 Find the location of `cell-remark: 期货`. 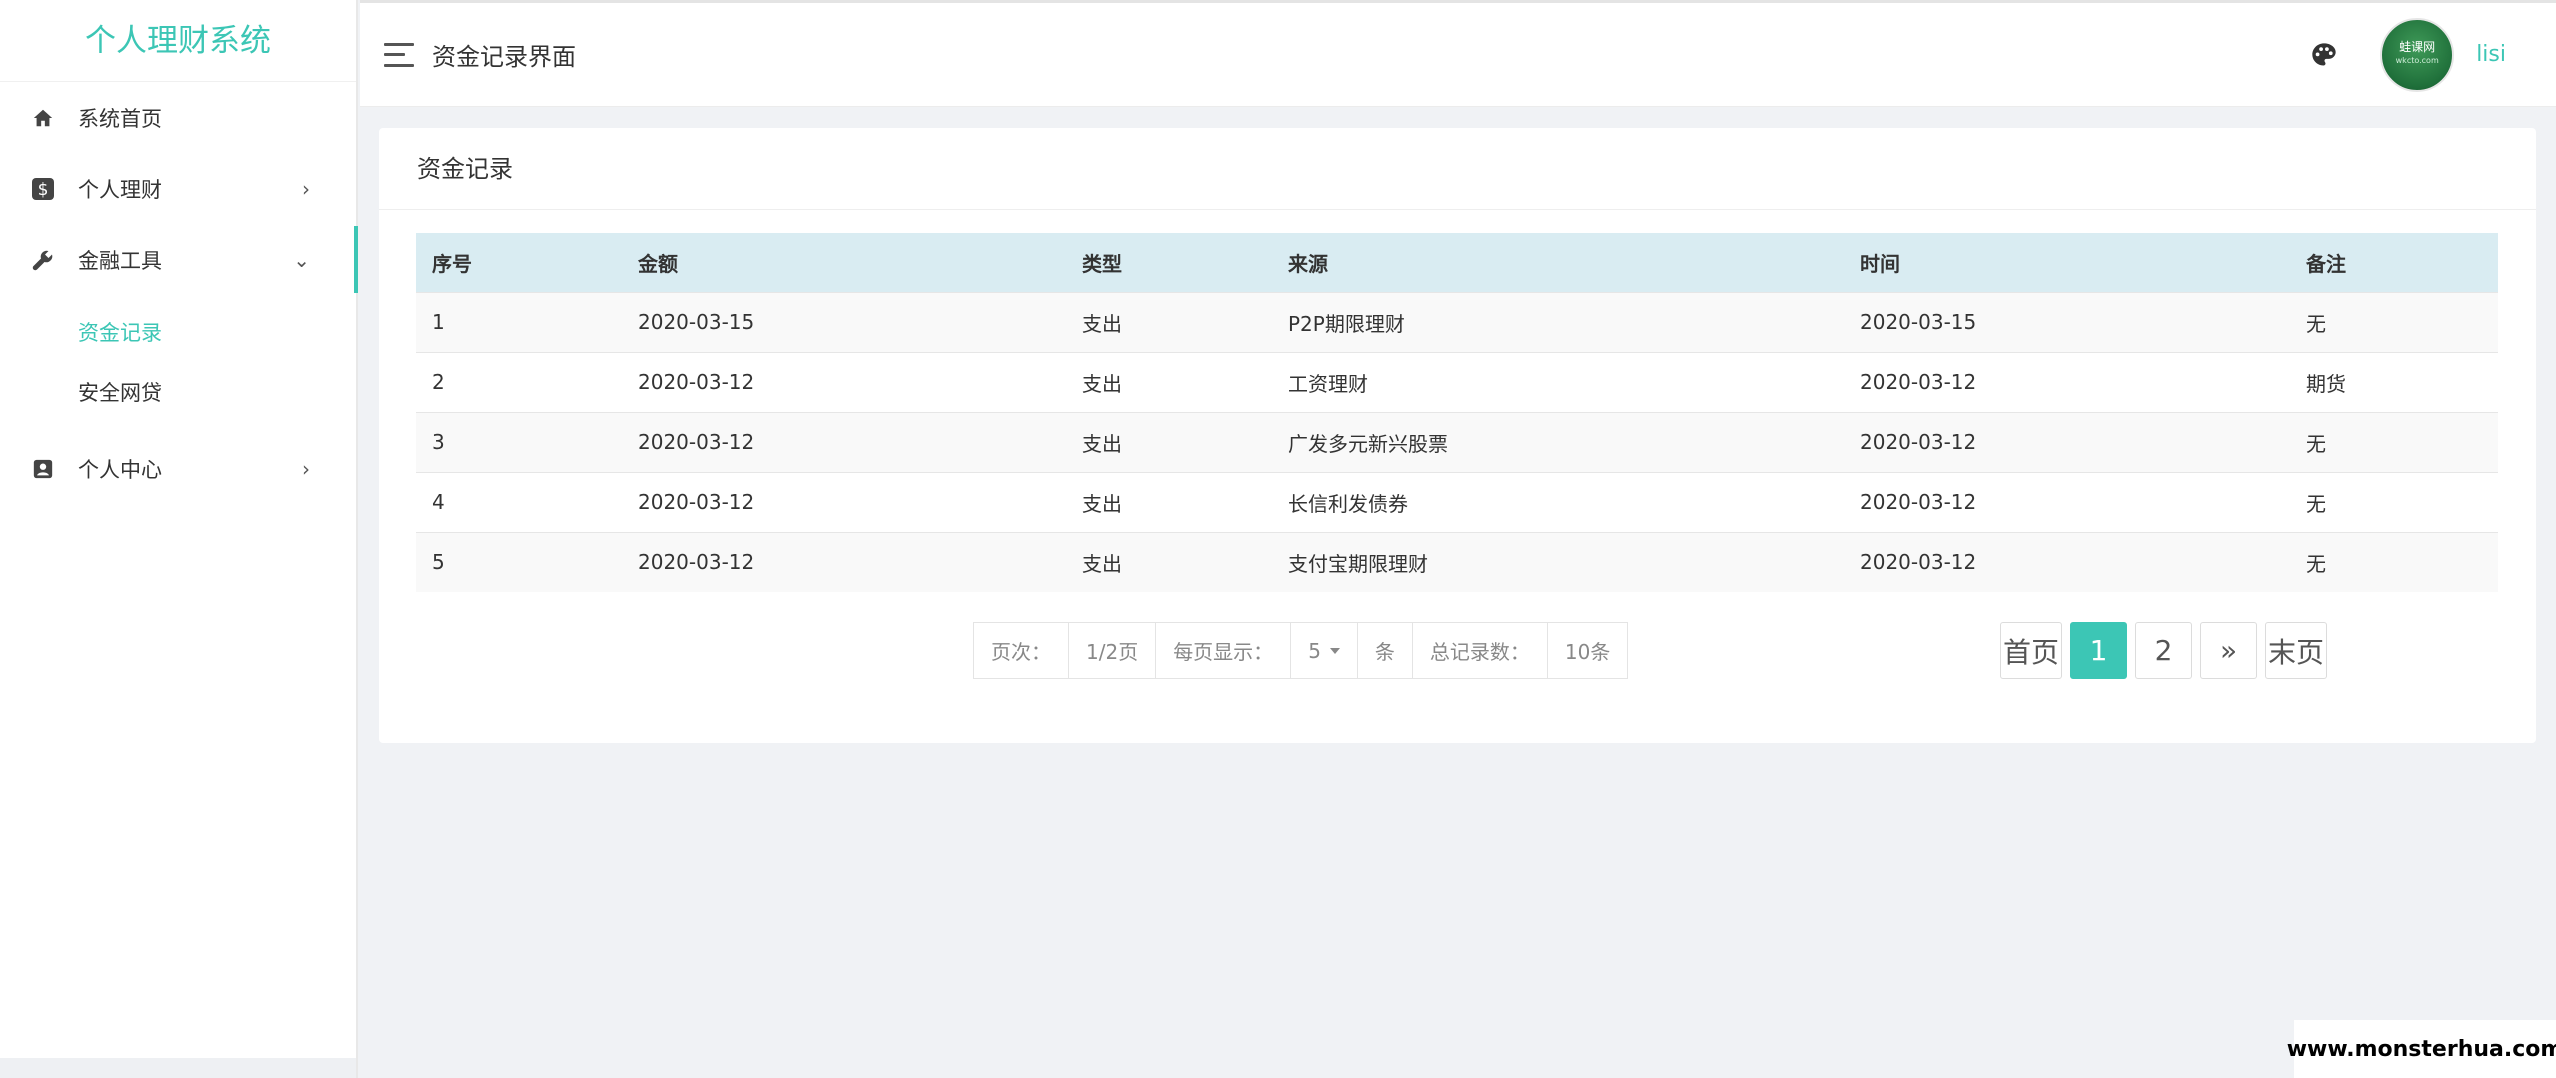

cell-remark: 期货 is located at coordinates (2326, 383).